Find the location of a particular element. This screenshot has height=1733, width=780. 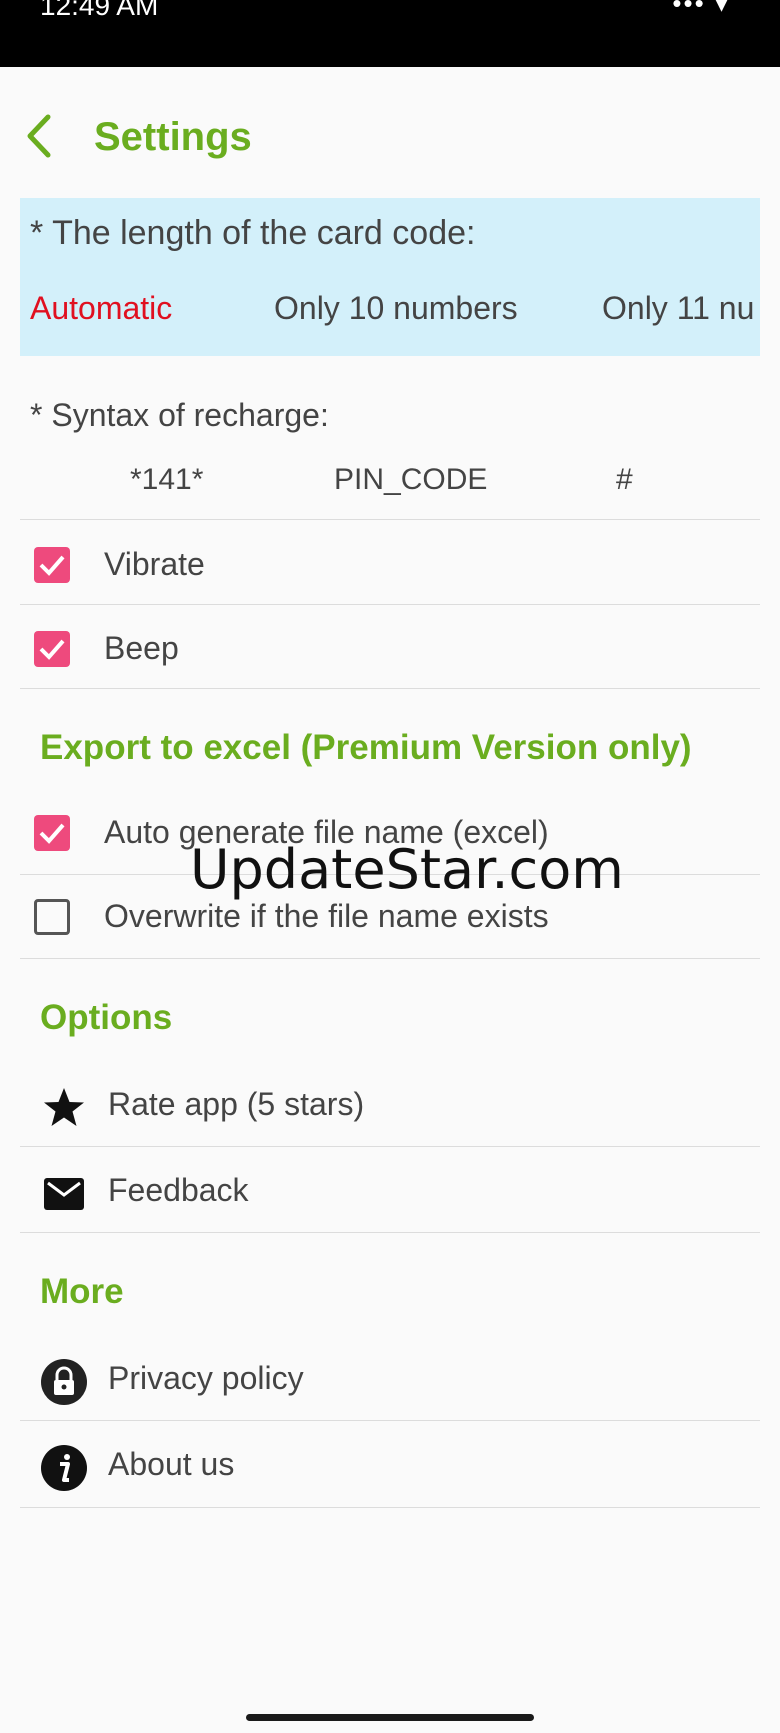

syntax-pin-code: PIN_CODE is located at coordinates (410, 480).